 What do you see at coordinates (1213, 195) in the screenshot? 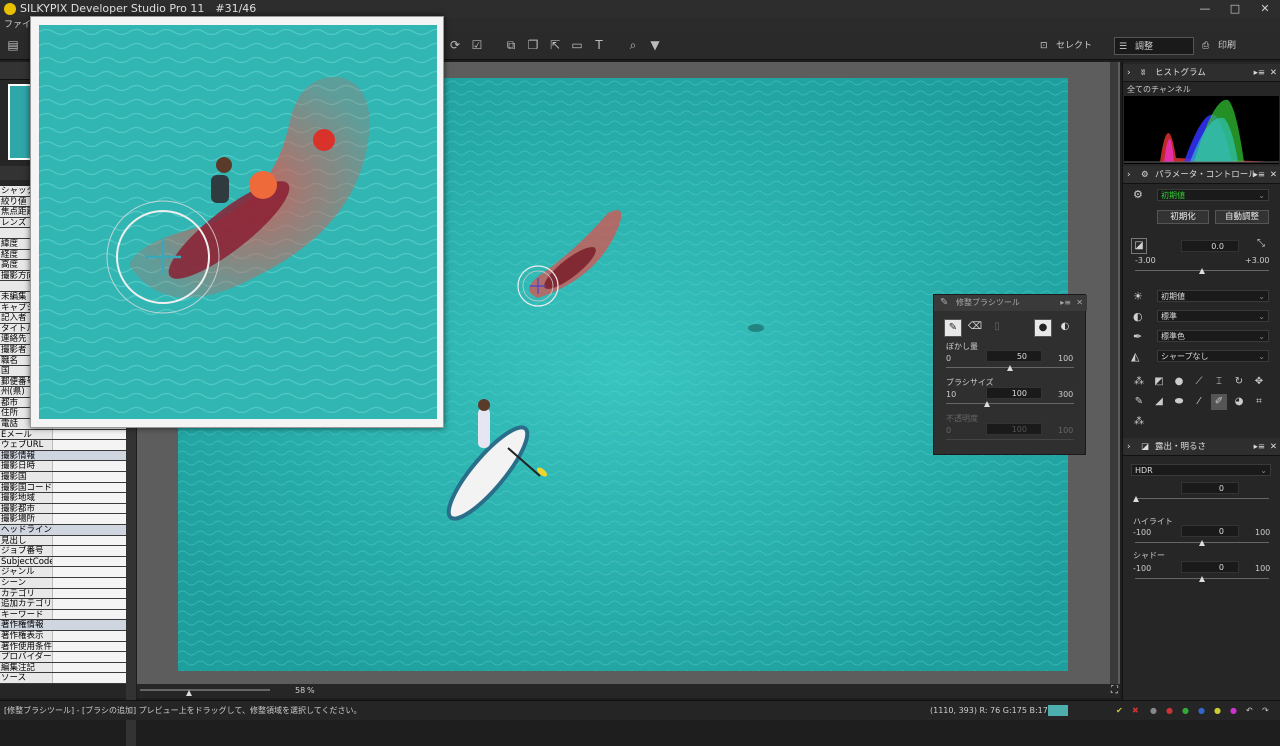
I see `preset-dropdown: 初期値 ⌄` at bounding box center [1213, 195].